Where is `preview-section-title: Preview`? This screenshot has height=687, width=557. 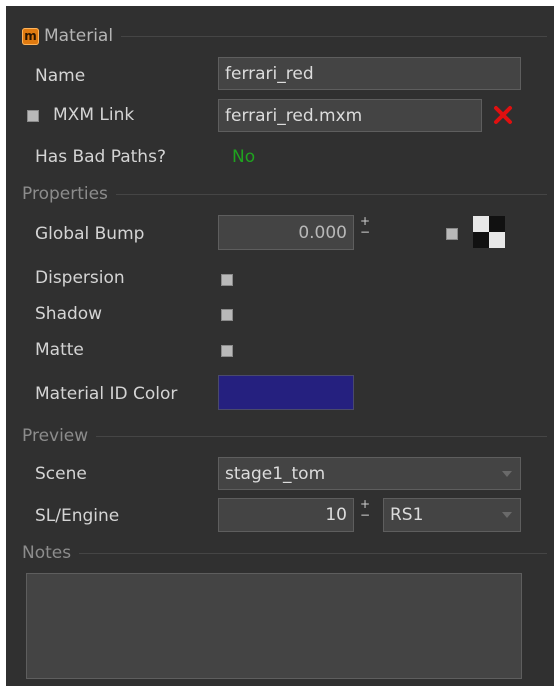 preview-section-title: Preview is located at coordinates (55, 436).